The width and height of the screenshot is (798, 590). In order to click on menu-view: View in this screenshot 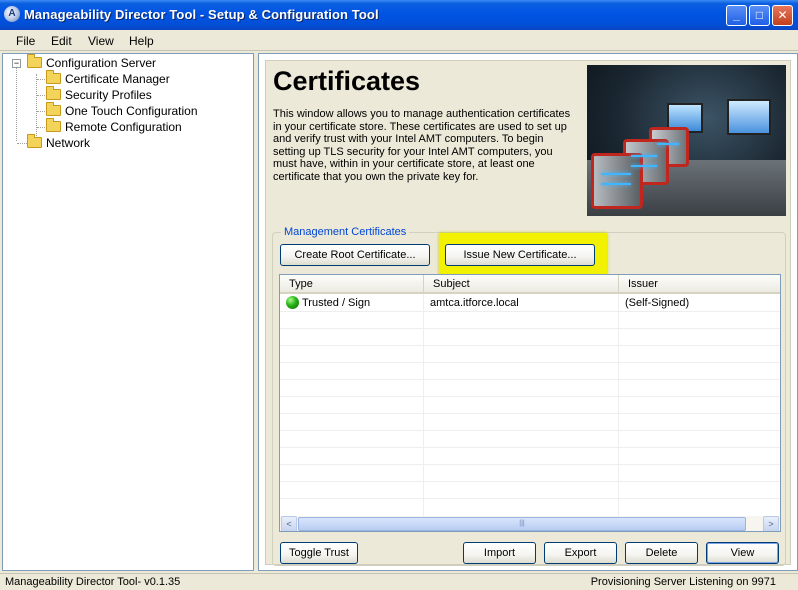, I will do `click(101, 41)`.